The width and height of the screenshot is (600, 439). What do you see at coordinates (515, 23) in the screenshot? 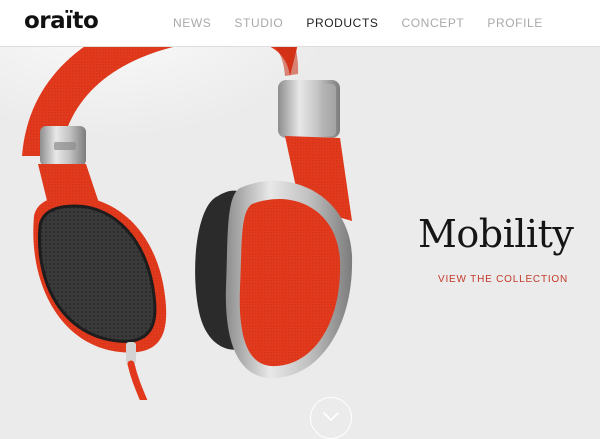
I see `nav-item-profile: PROFILE` at bounding box center [515, 23].